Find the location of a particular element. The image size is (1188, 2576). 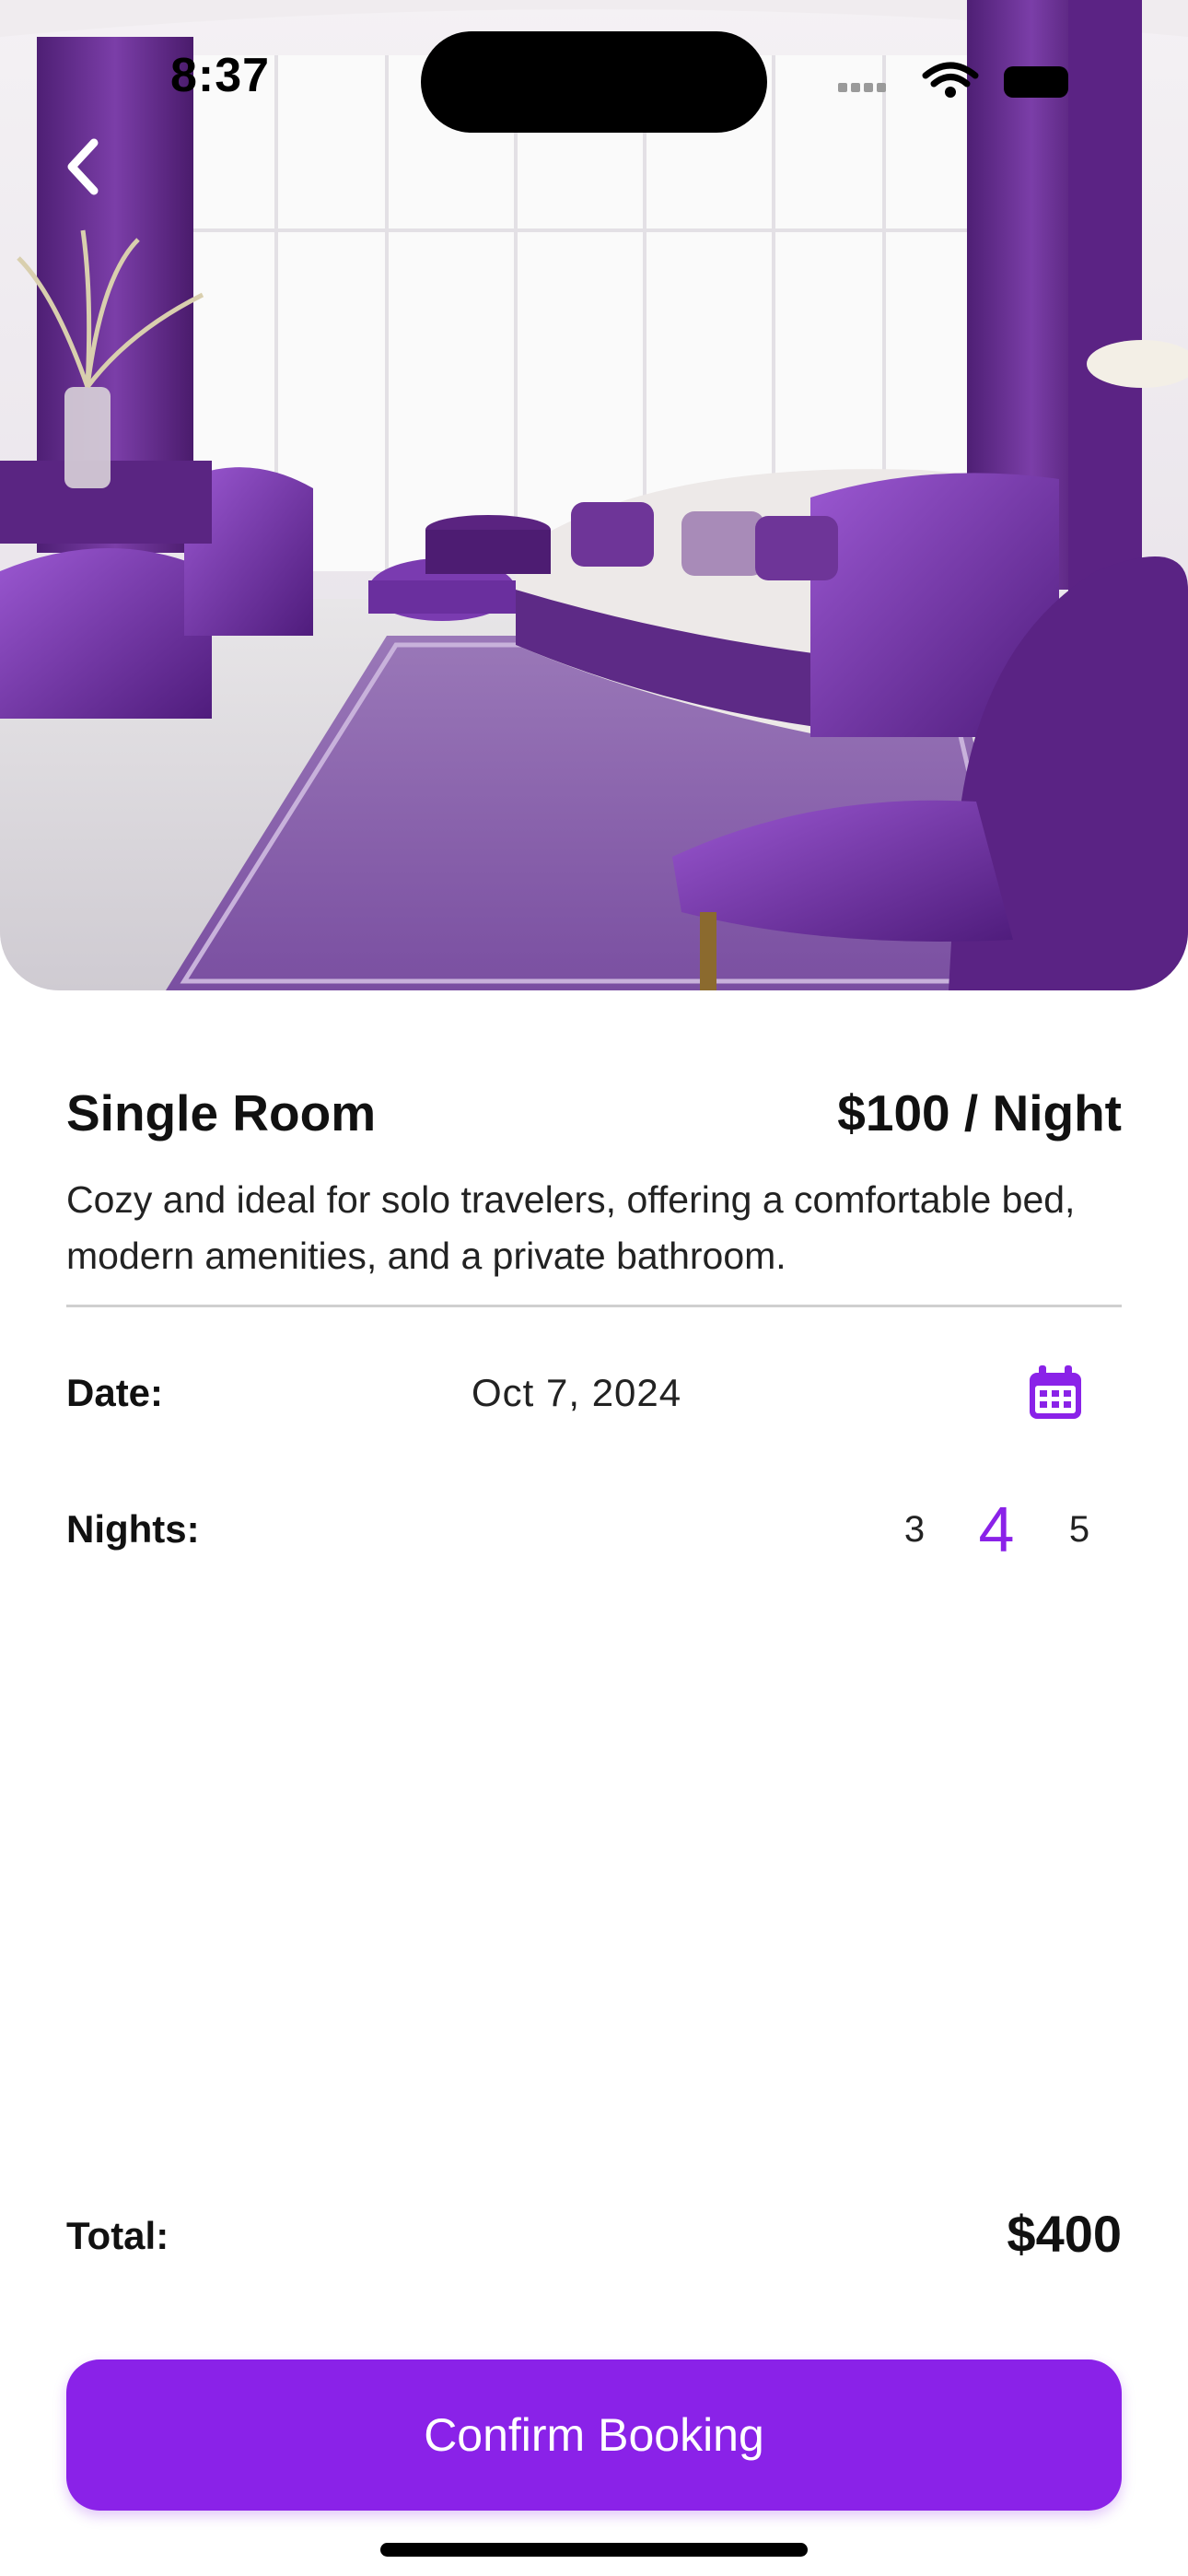

date-value: Oct 7, 2024 is located at coordinates (576, 1393).